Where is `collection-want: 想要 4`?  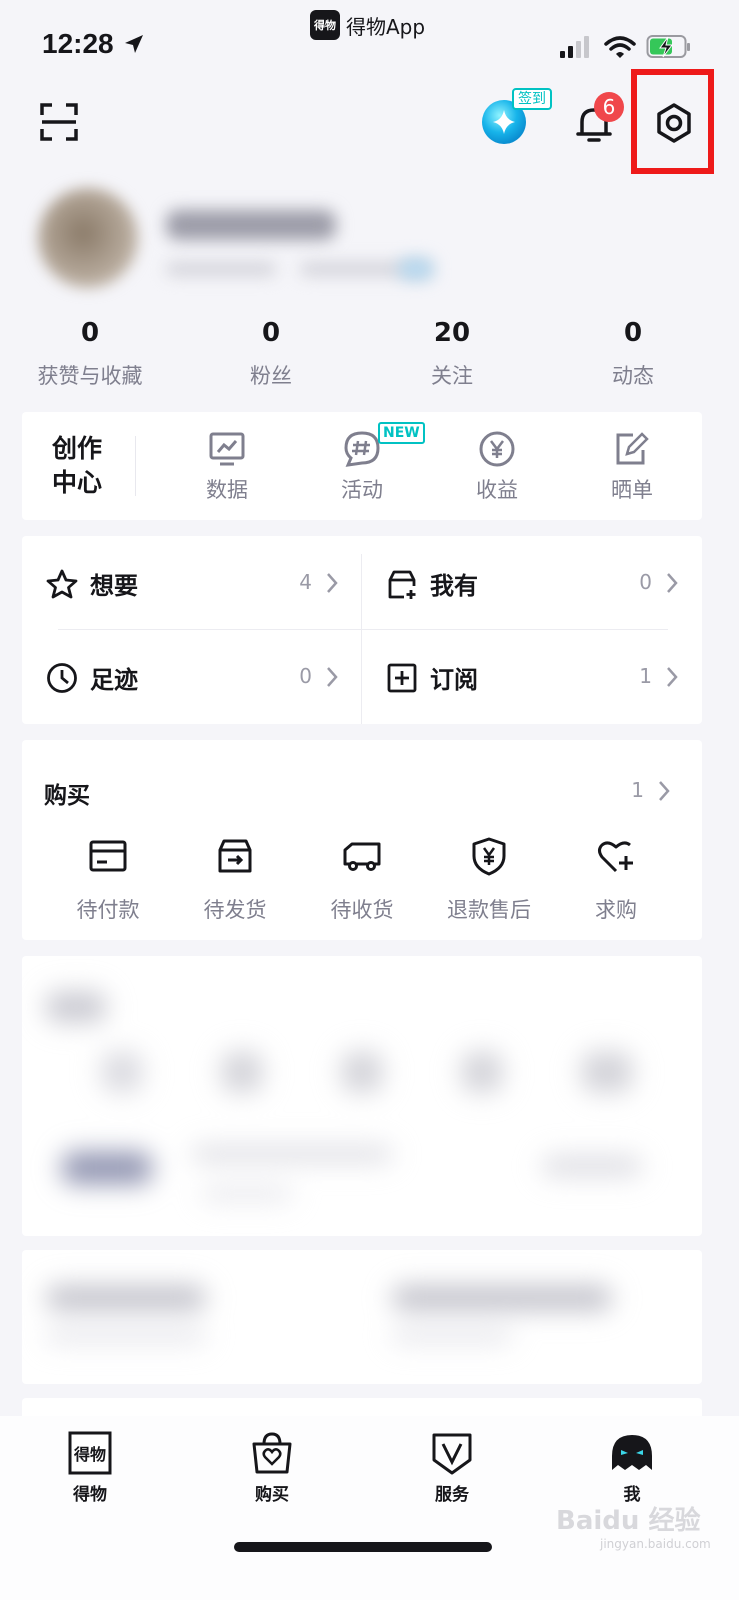
collection-want: 想要 4 is located at coordinates (192, 583).